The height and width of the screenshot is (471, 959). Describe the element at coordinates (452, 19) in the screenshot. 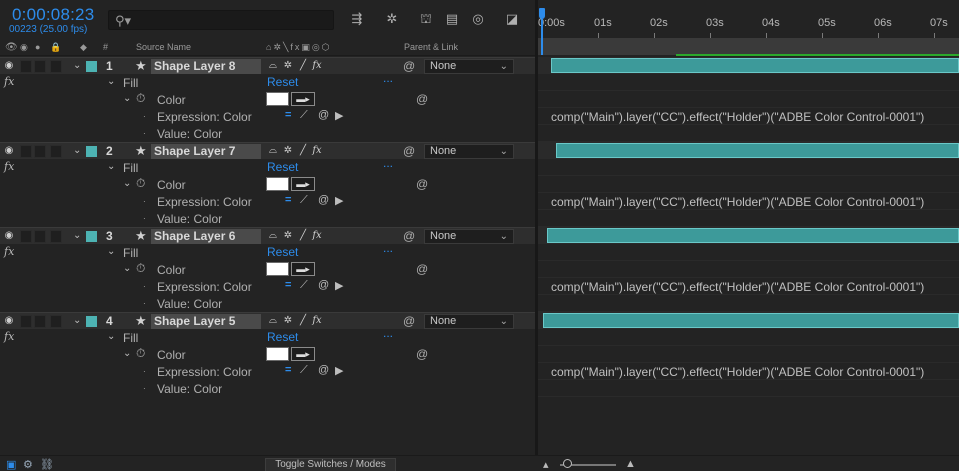

I see `frame-blending-icon: ▤` at that location.